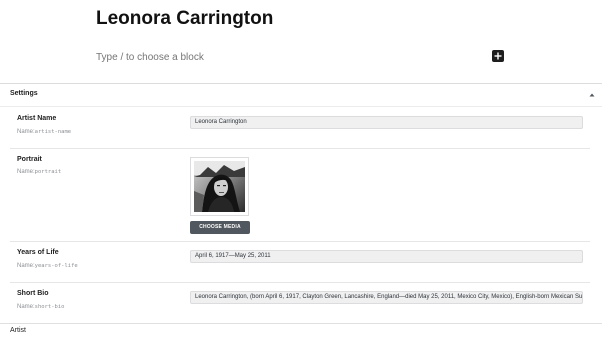 This screenshot has width=602, height=338. What do you see at coordinates (48, 172) in the screenshot?
I see `field-key-value: portrait` at bounding box center [48, 172].